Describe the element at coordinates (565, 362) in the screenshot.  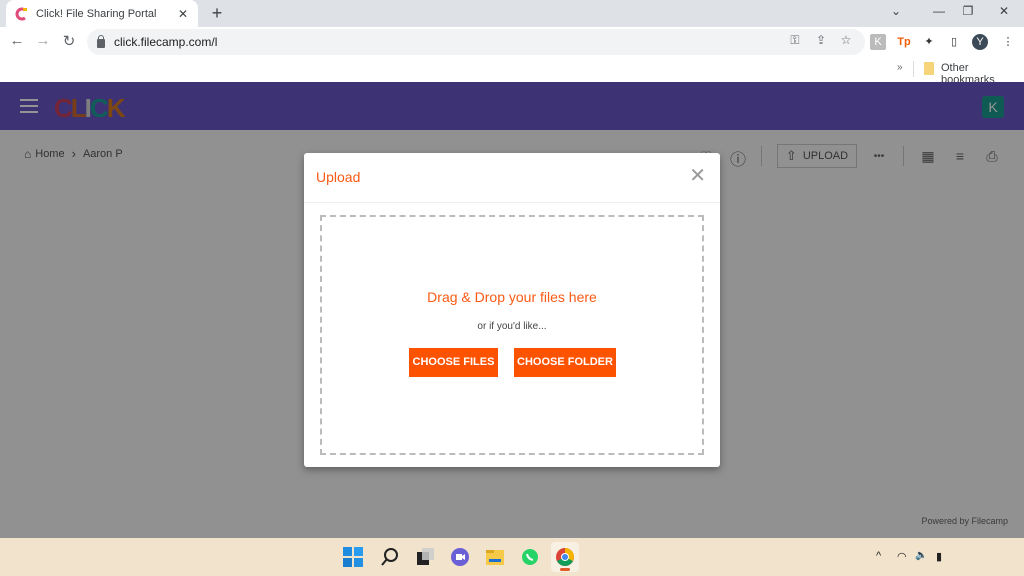
I see `choose-folder-button: CHOOSE FOLDER` at that location.